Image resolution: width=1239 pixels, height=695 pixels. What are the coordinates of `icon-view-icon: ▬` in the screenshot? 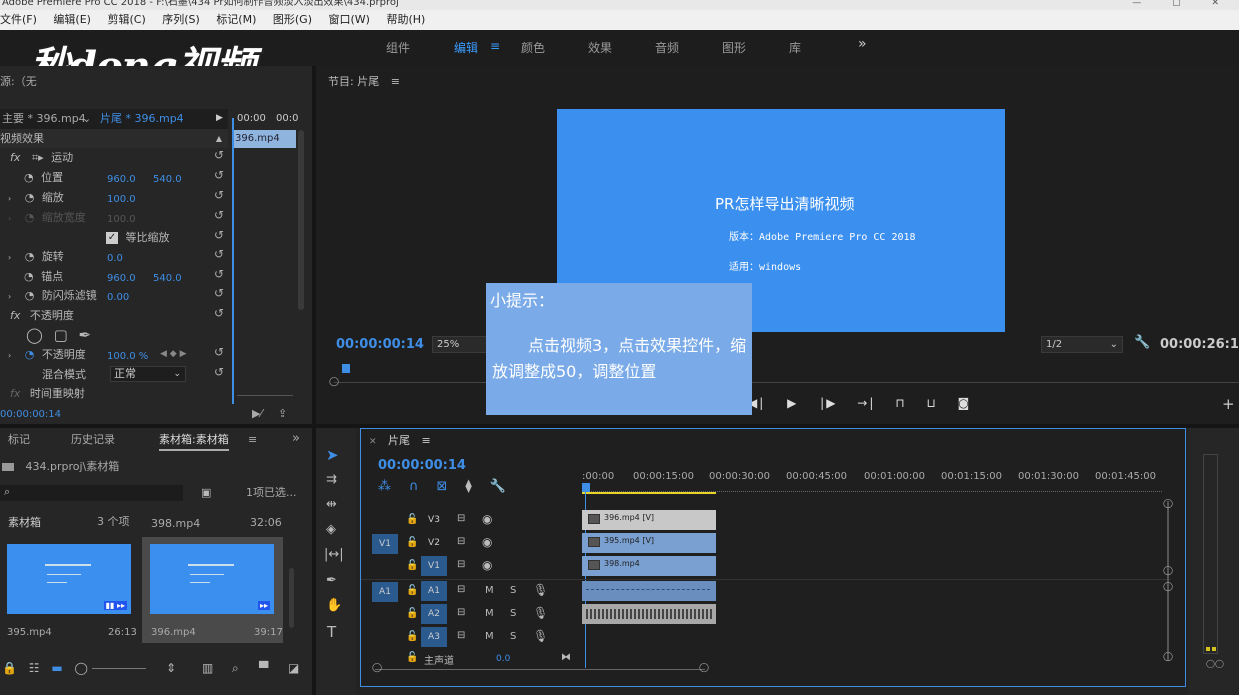 It's located at (56, 668).